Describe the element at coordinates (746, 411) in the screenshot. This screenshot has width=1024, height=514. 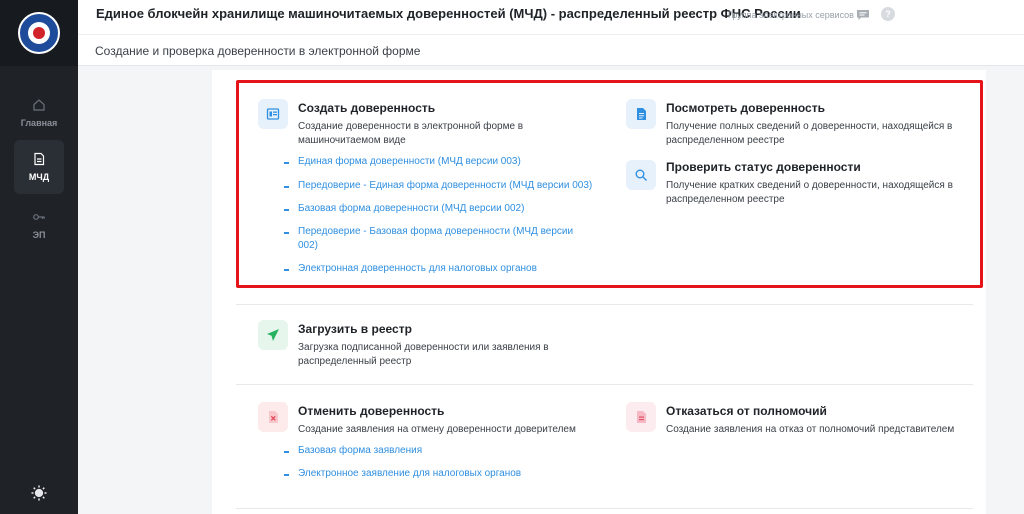
I see `refuse-powers-title: Отказаться от полномочий` at that location.